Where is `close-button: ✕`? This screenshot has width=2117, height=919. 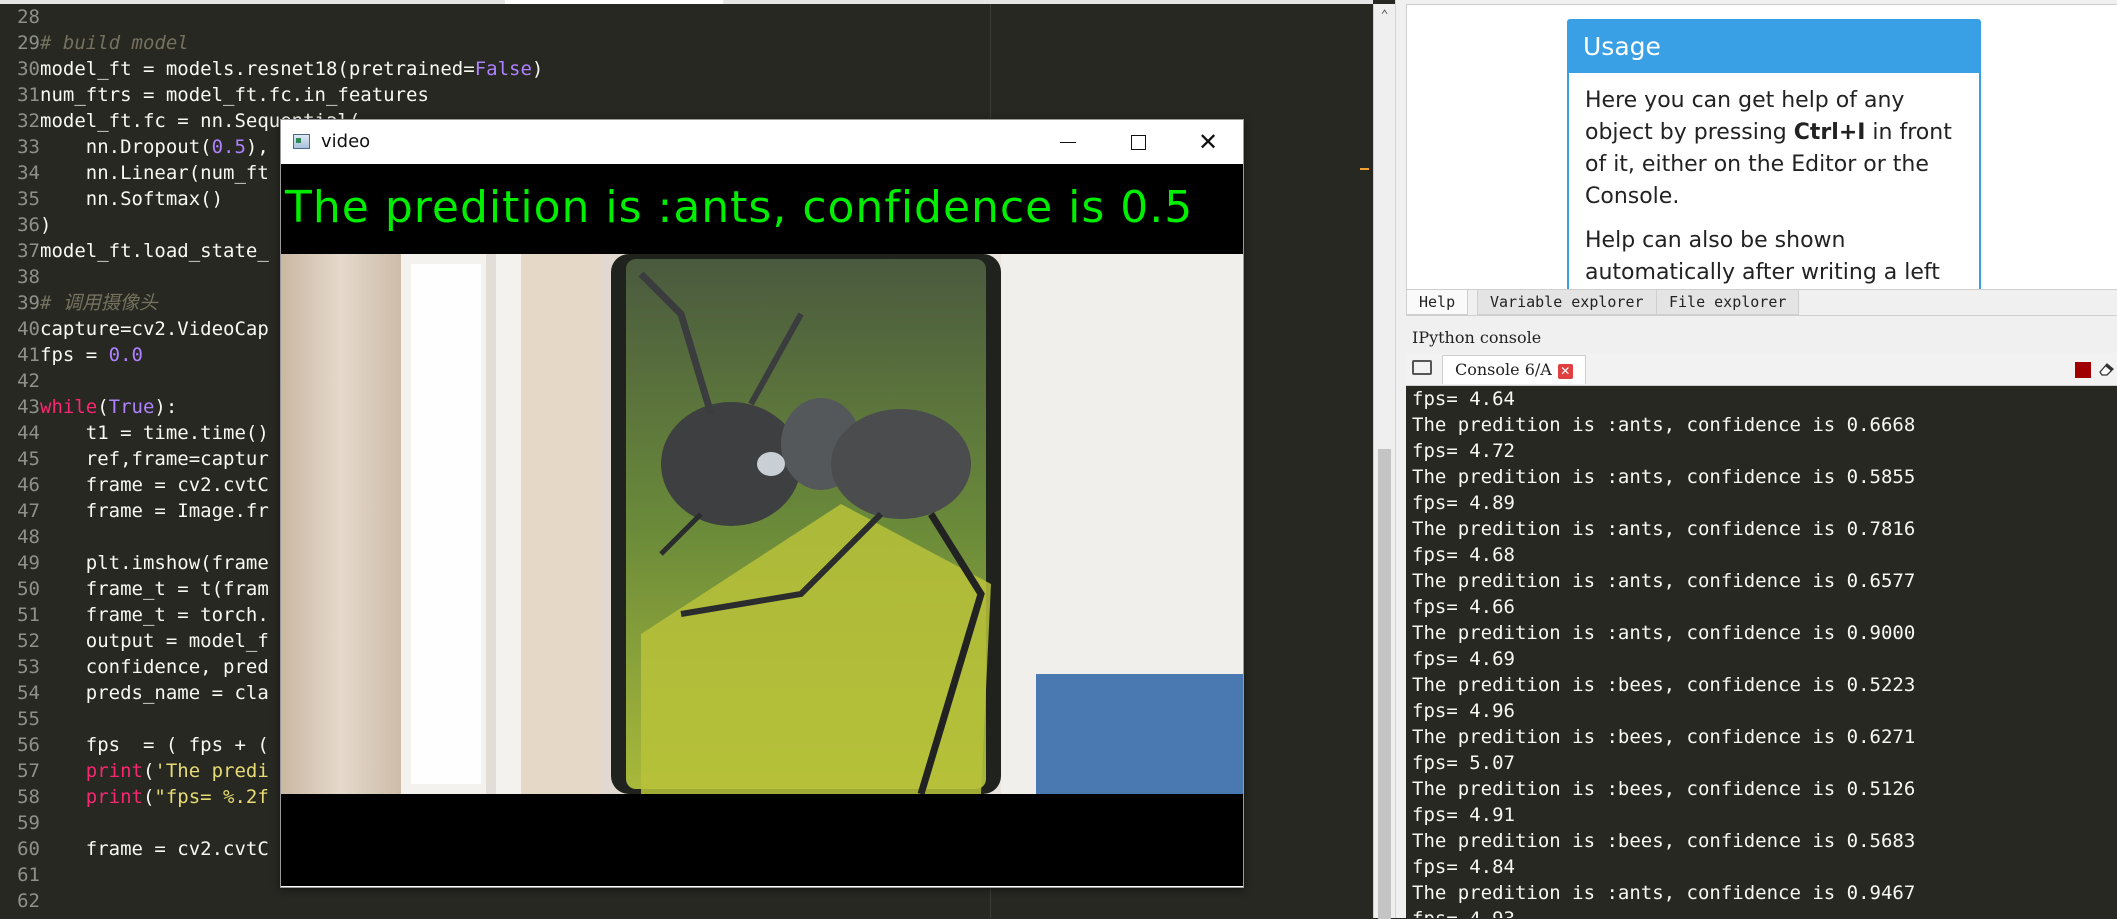 close-button: ✕ is located at coordinates (1208, 142).